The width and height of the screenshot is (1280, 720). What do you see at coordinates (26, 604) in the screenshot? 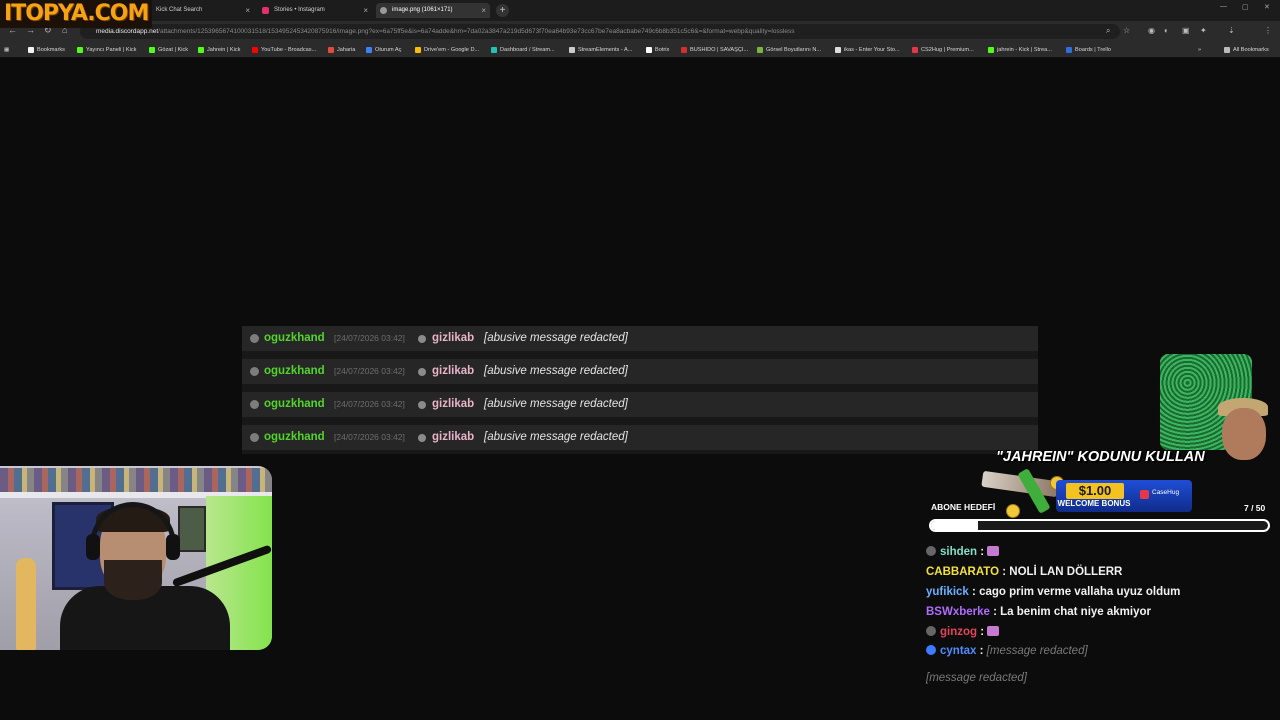
I see `lamp` at bounding box center [26, 604].